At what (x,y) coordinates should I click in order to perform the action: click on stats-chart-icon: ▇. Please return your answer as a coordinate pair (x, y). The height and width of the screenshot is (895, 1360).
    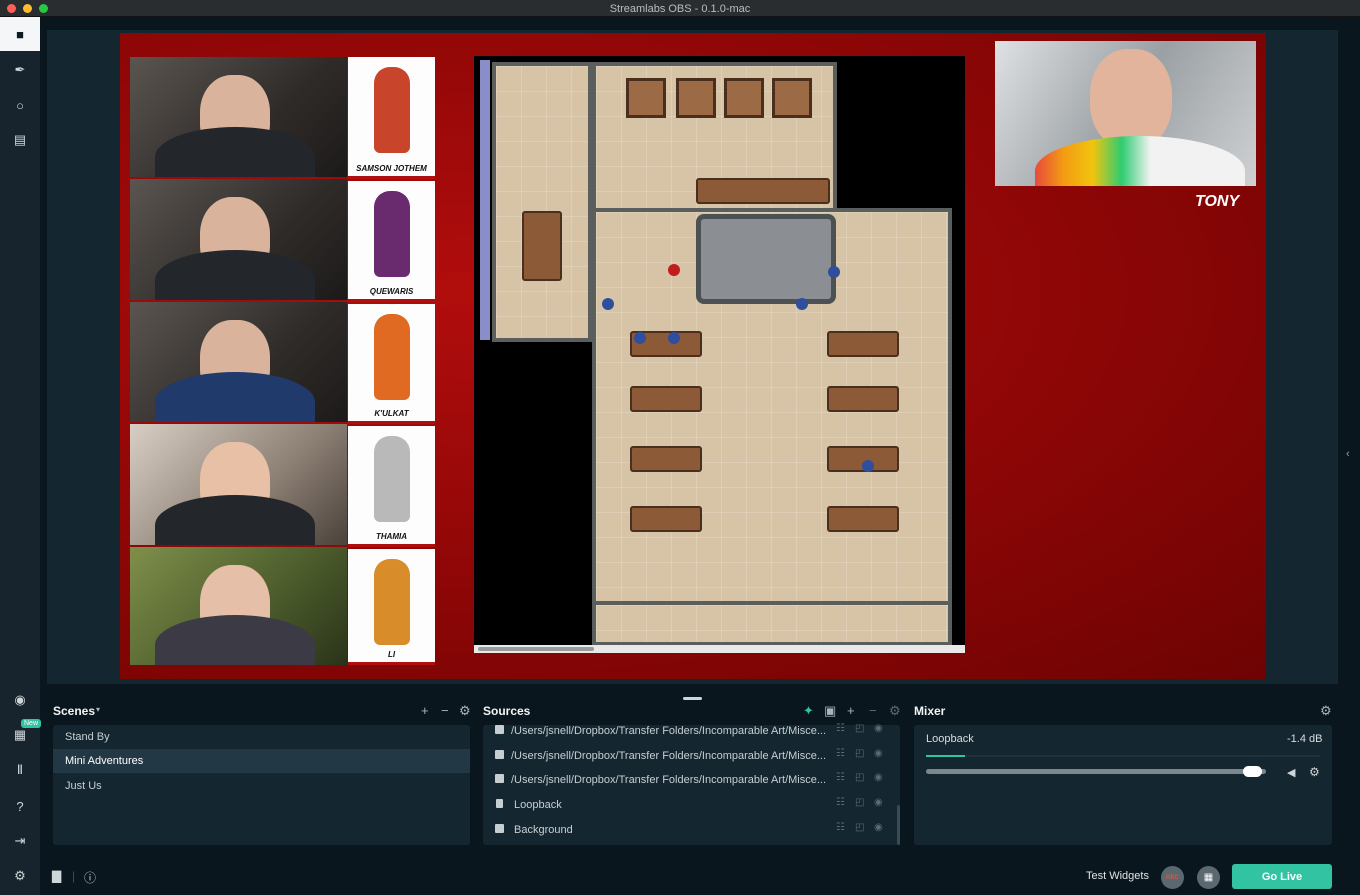
    Looking at the image, I should click on (56, 876).